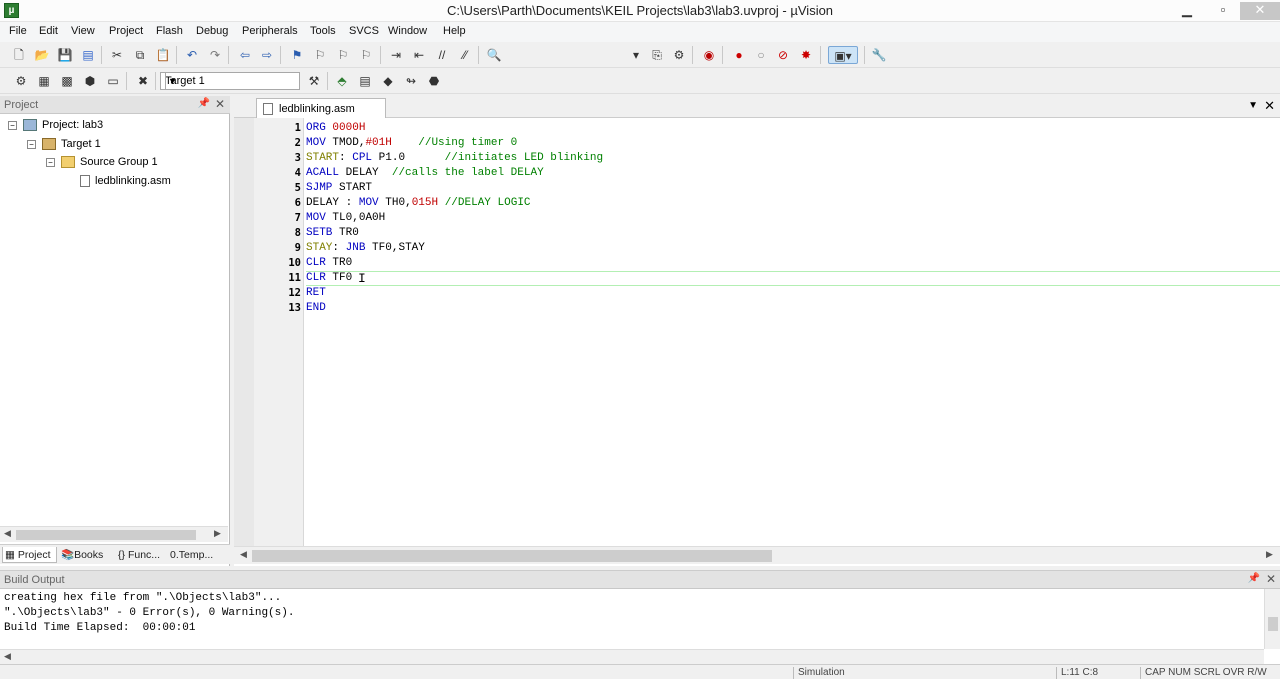 The width and height of the screenshot is (1280, 679). What do you see at coordinates (297, 55) in the screenshot?
I see `bookmark-icon: ⚑` at bounding box center [297, 55].